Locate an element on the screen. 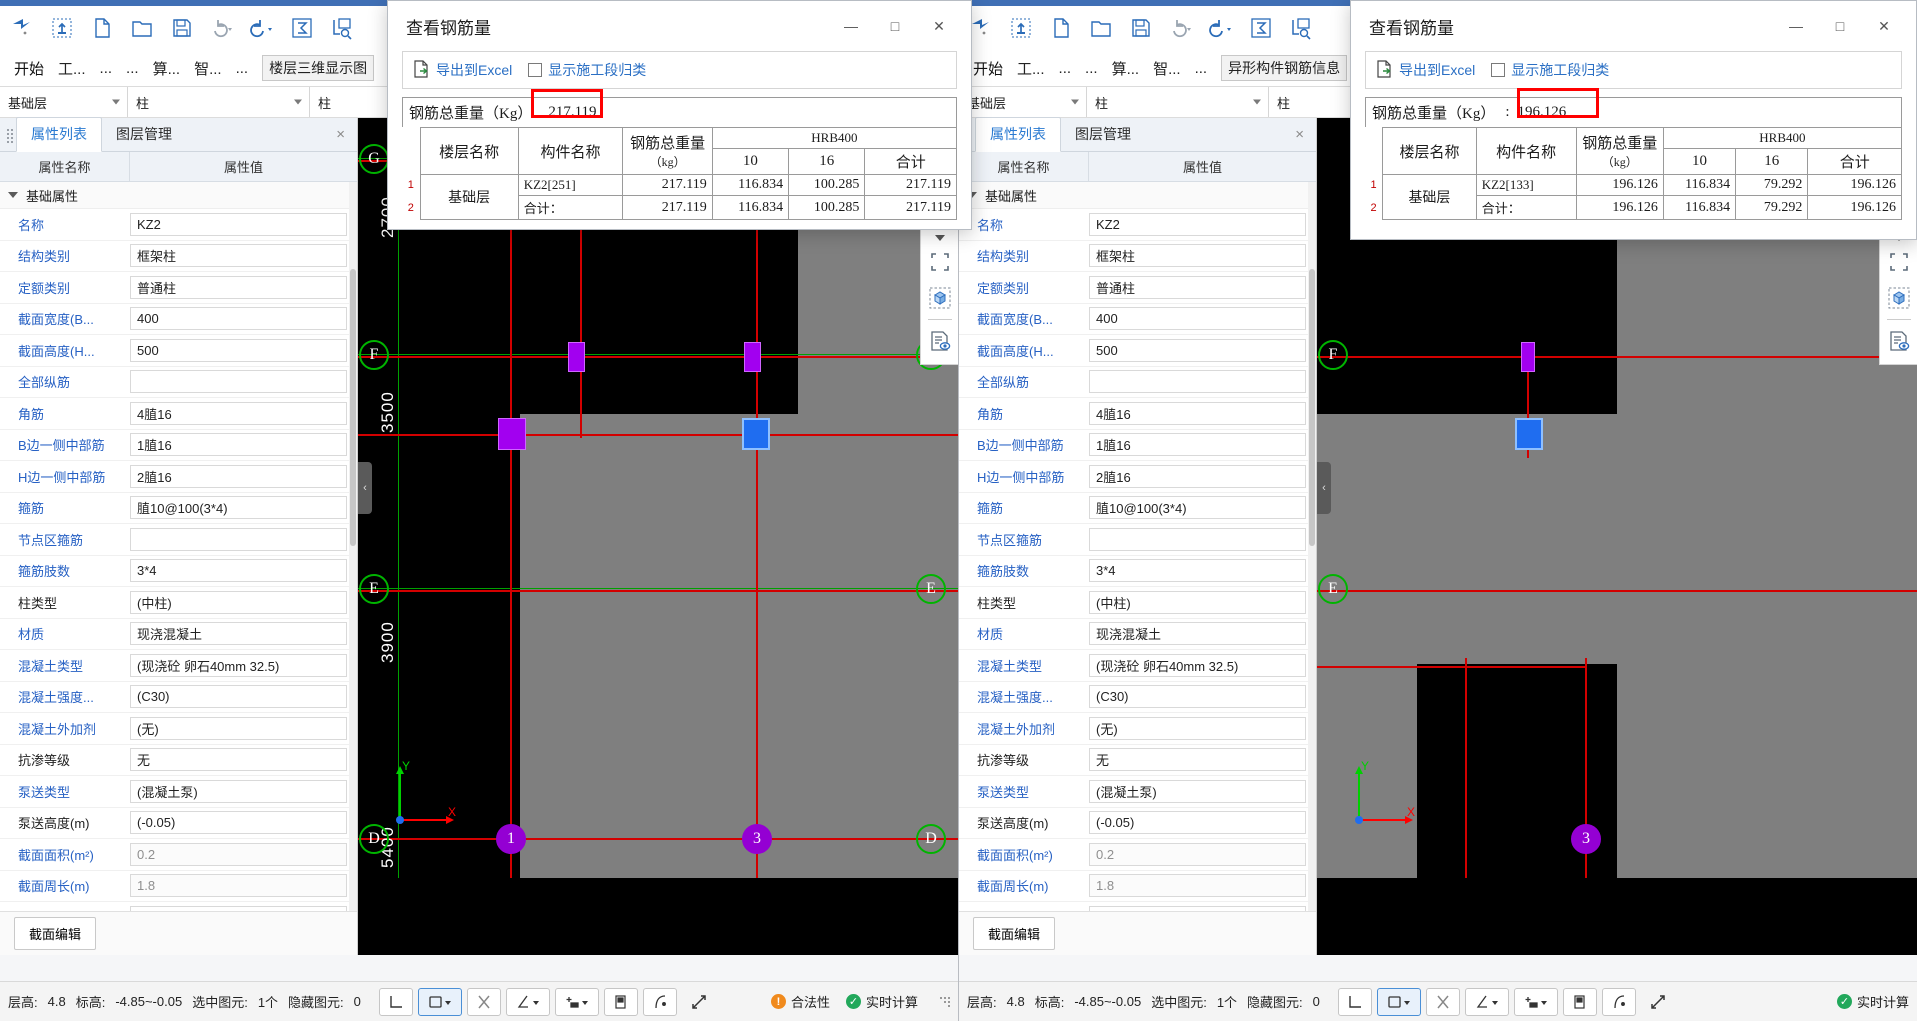 This screenshot has width=1917, height=1021. ribbon-tab-0: 开始 is located at coordinates (988, 68).